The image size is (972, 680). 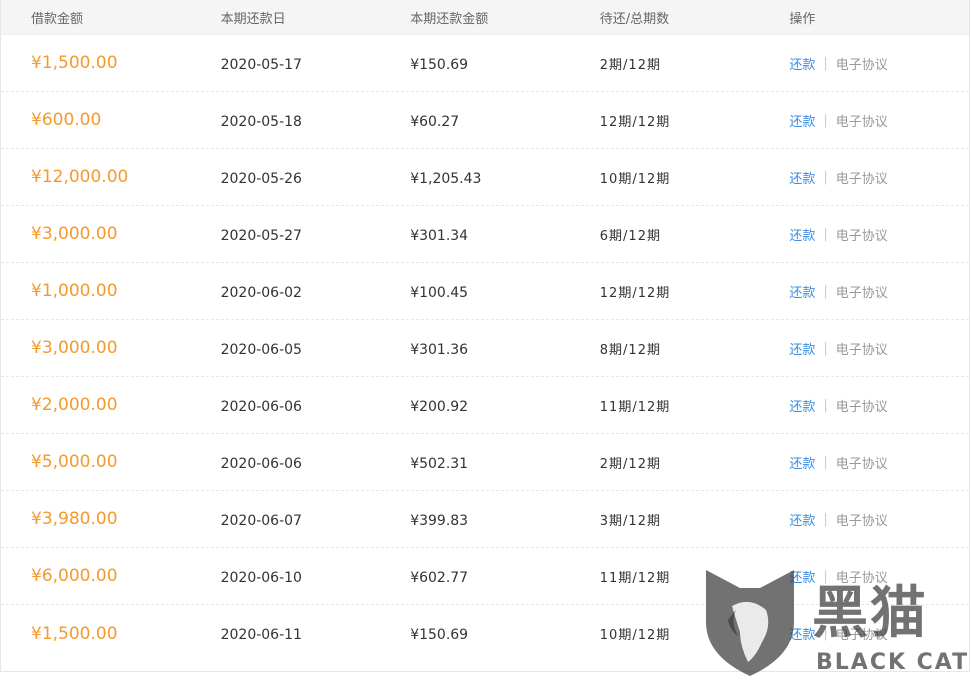 I want to click on header-amount: 借款金额, so click(x=57, y=19).